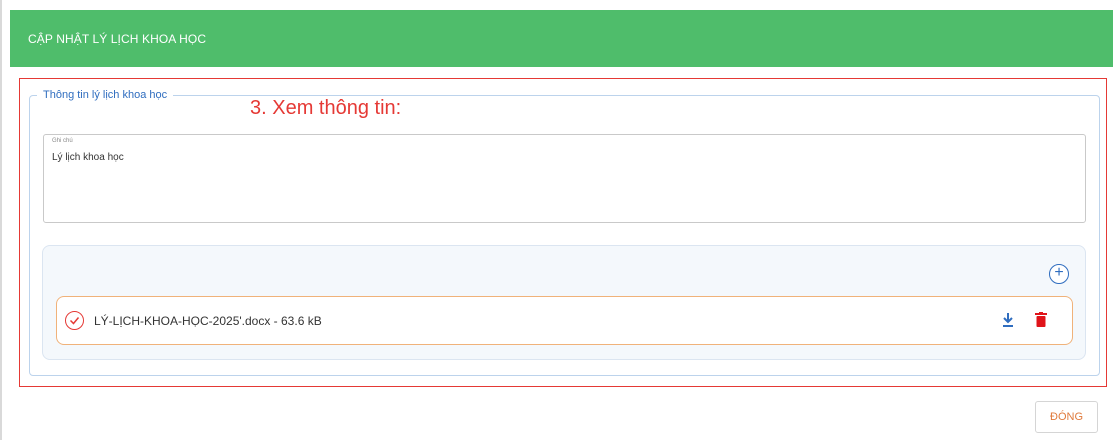 The width and height of the screenshot is (1113, 440). Describe the element at coordinates (117, 39) in the screenshot. I see `dialog-title: CẬP NHẬT LÝ LỊCH KHOA HỌC` at that location.